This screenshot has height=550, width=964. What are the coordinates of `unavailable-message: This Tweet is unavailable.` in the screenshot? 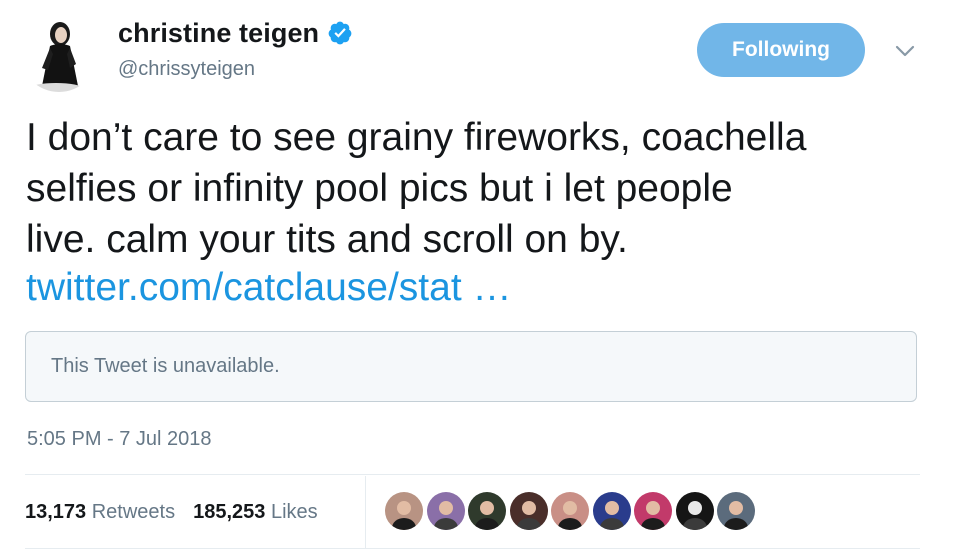 It's located at (165, 366).